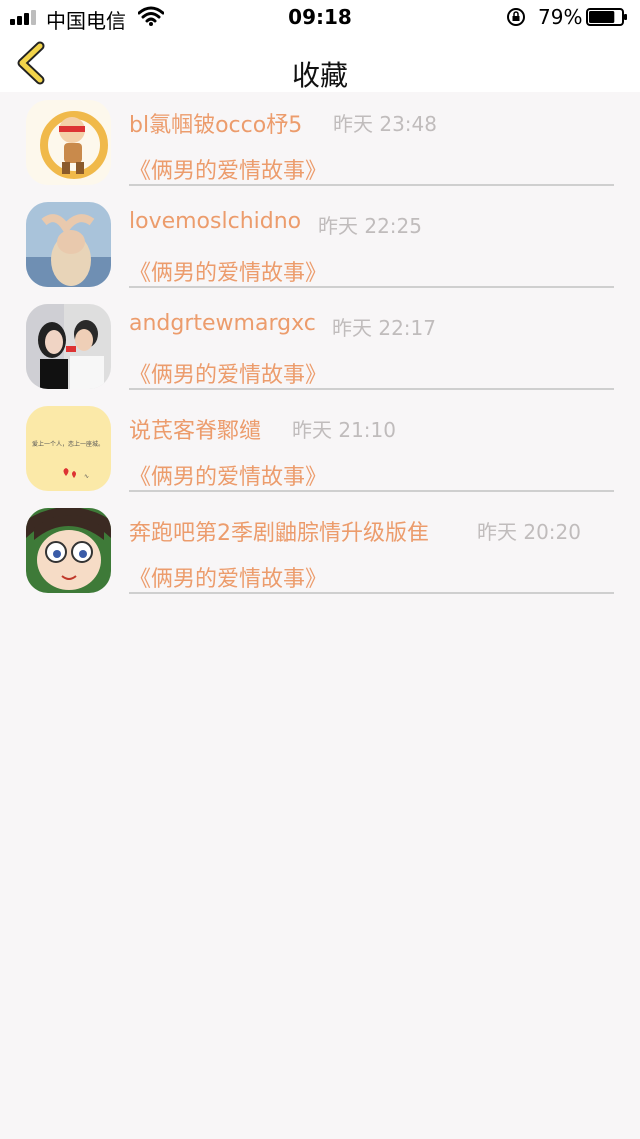 This screenshot has width=640, height=1139. I want to click on list-item: andgrtewmargxc 昨天 22:17 《俩男的爱情故事》, so click(320, 347).